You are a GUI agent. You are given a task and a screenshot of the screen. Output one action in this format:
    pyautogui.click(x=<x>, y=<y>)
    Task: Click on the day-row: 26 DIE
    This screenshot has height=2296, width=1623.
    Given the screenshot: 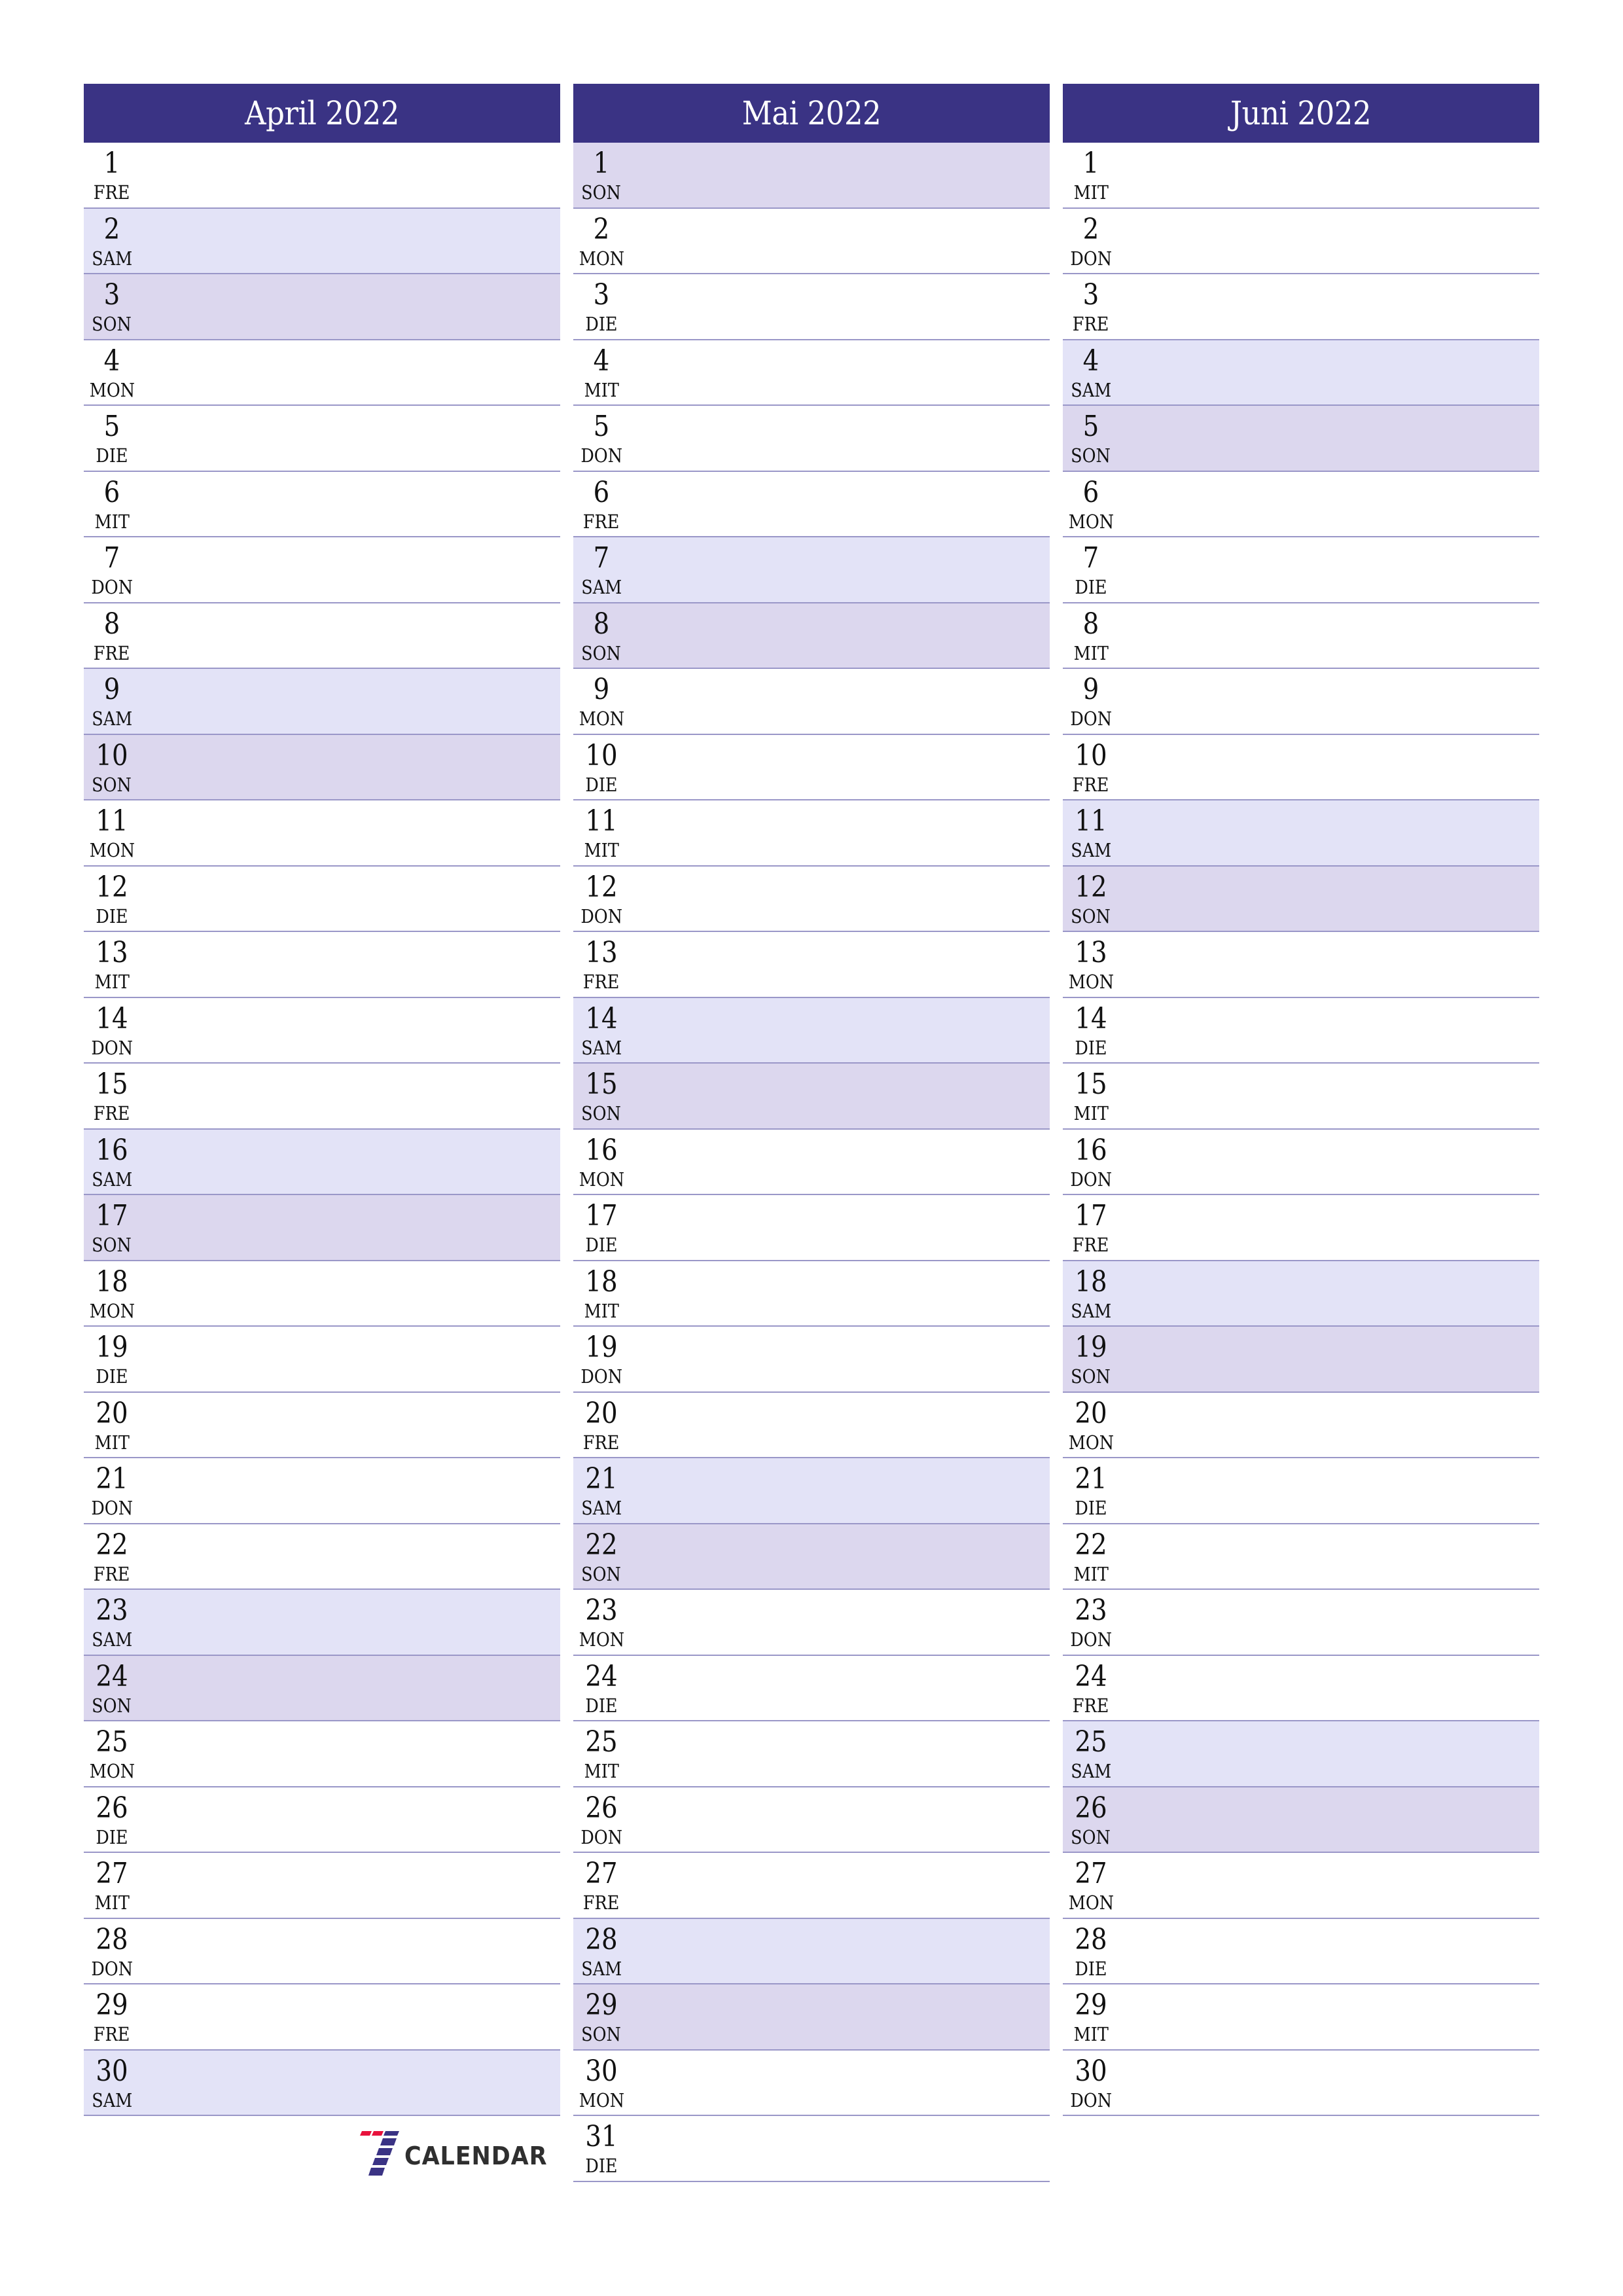 What is the action you would take?
    pyautogui.click(x=322, y=1820)
    